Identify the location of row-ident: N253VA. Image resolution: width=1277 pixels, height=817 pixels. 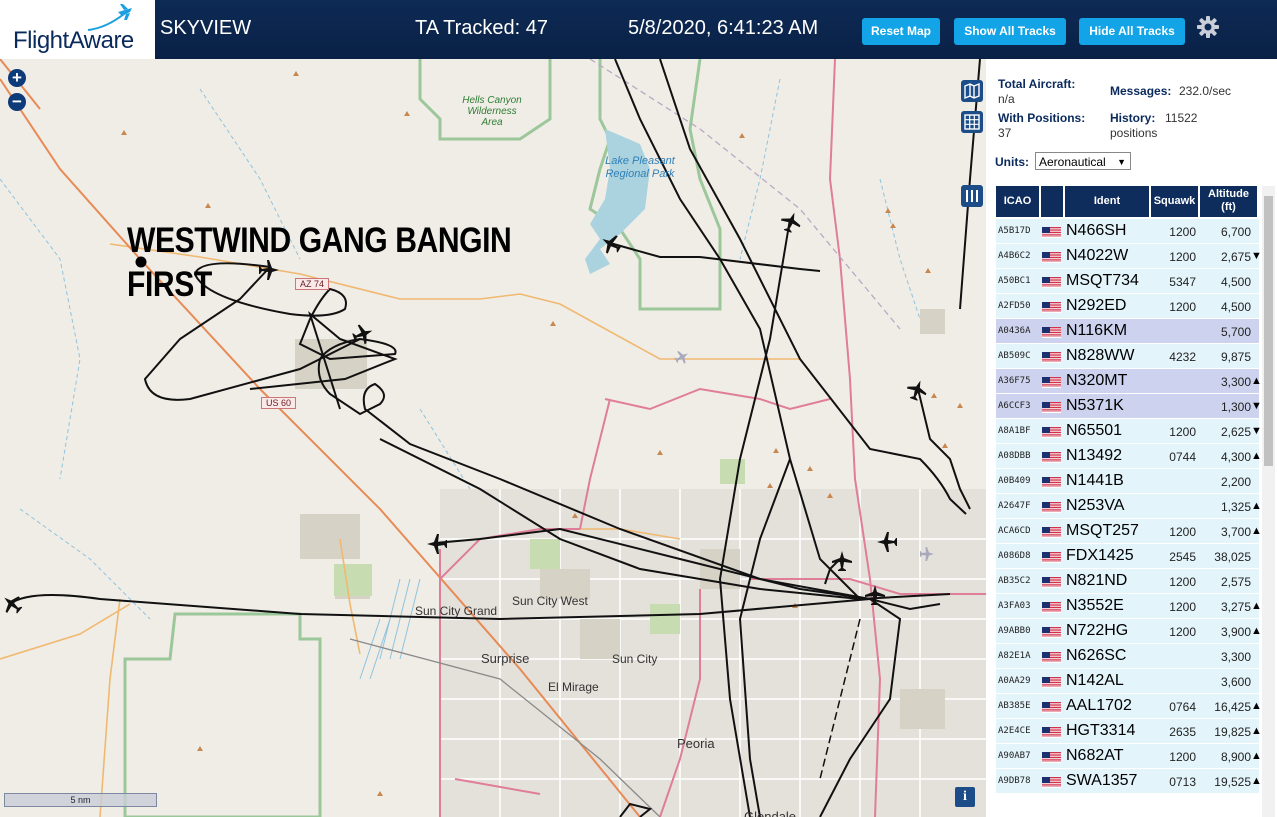
(1095, 505).